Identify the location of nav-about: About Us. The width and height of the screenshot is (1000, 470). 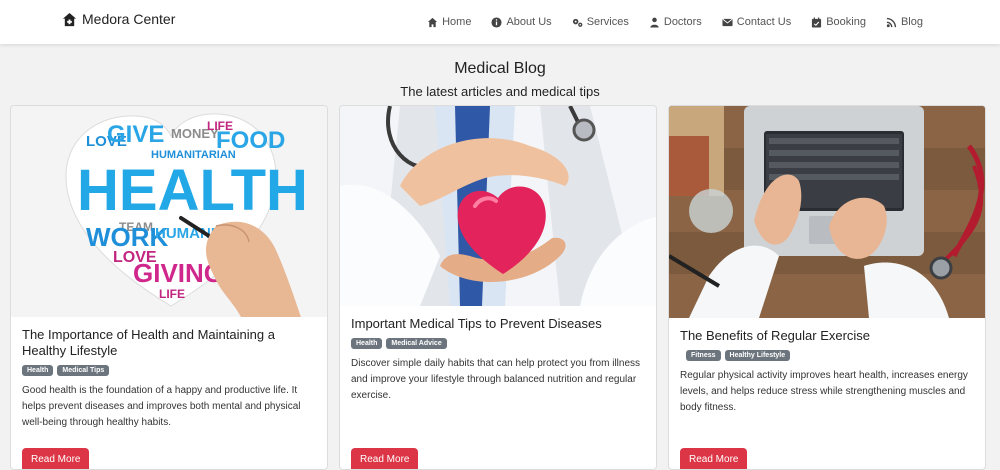
(521, 22).